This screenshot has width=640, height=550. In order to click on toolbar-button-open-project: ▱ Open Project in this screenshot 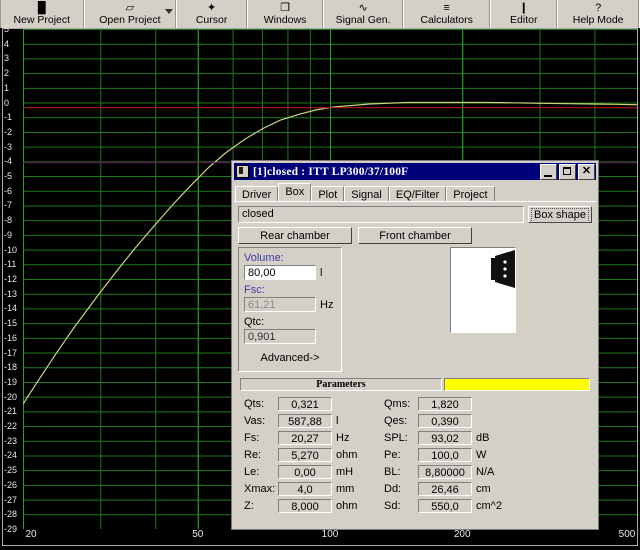, I will do `click(130, 14)`.